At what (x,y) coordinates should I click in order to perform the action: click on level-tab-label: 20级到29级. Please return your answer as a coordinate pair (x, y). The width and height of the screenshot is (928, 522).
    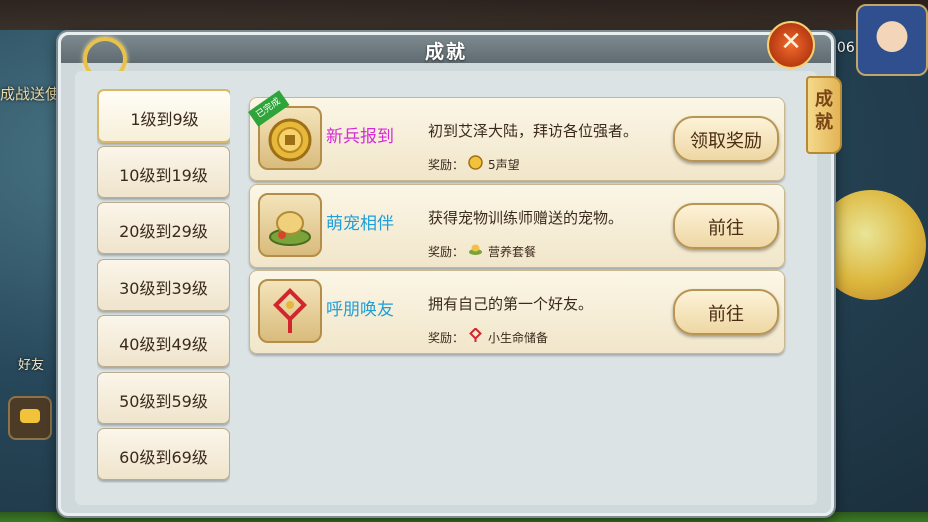
    Looking at the image, I should click on (163, 231).